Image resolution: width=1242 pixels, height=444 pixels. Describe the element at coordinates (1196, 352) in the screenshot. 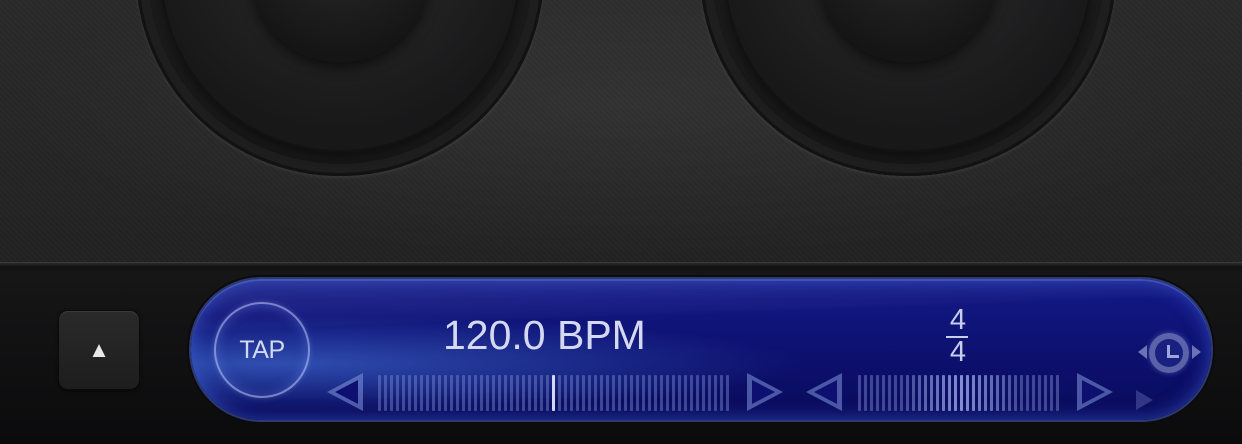

I see `metronome-next-arrow-icon` at that location.